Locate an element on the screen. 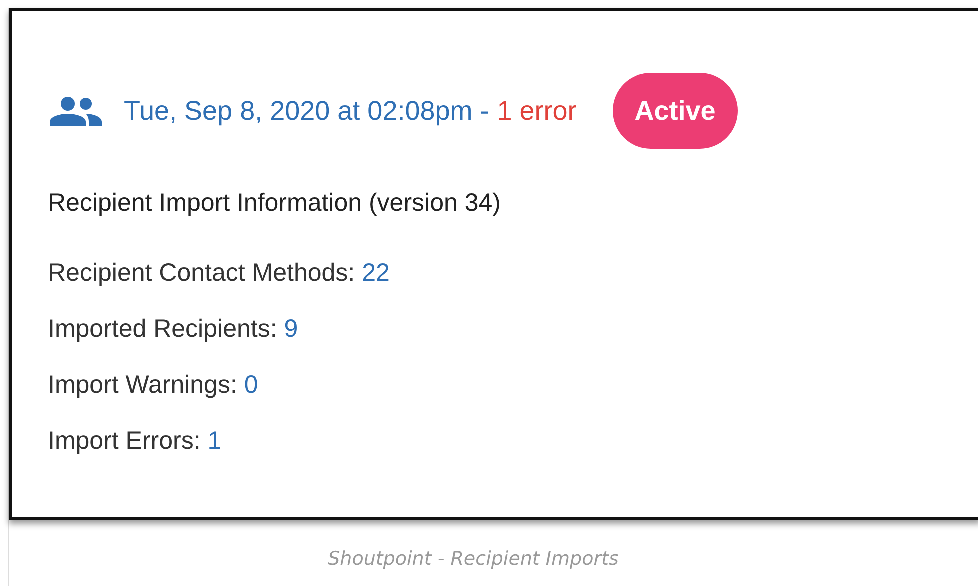 The height and width of the screenshot is (586, 978). stat-value: 22 is located at coordinates (376, 273).